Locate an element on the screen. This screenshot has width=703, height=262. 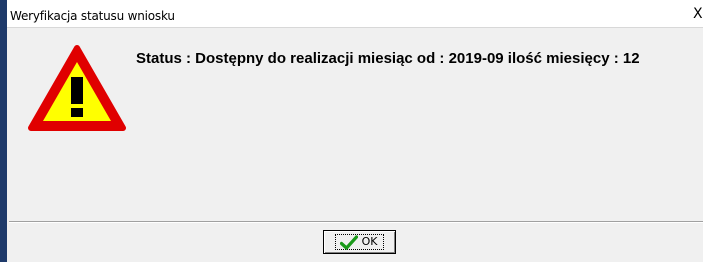
window-title: Weryfikacja statusu wniosku is located at coordinates (92, 16).